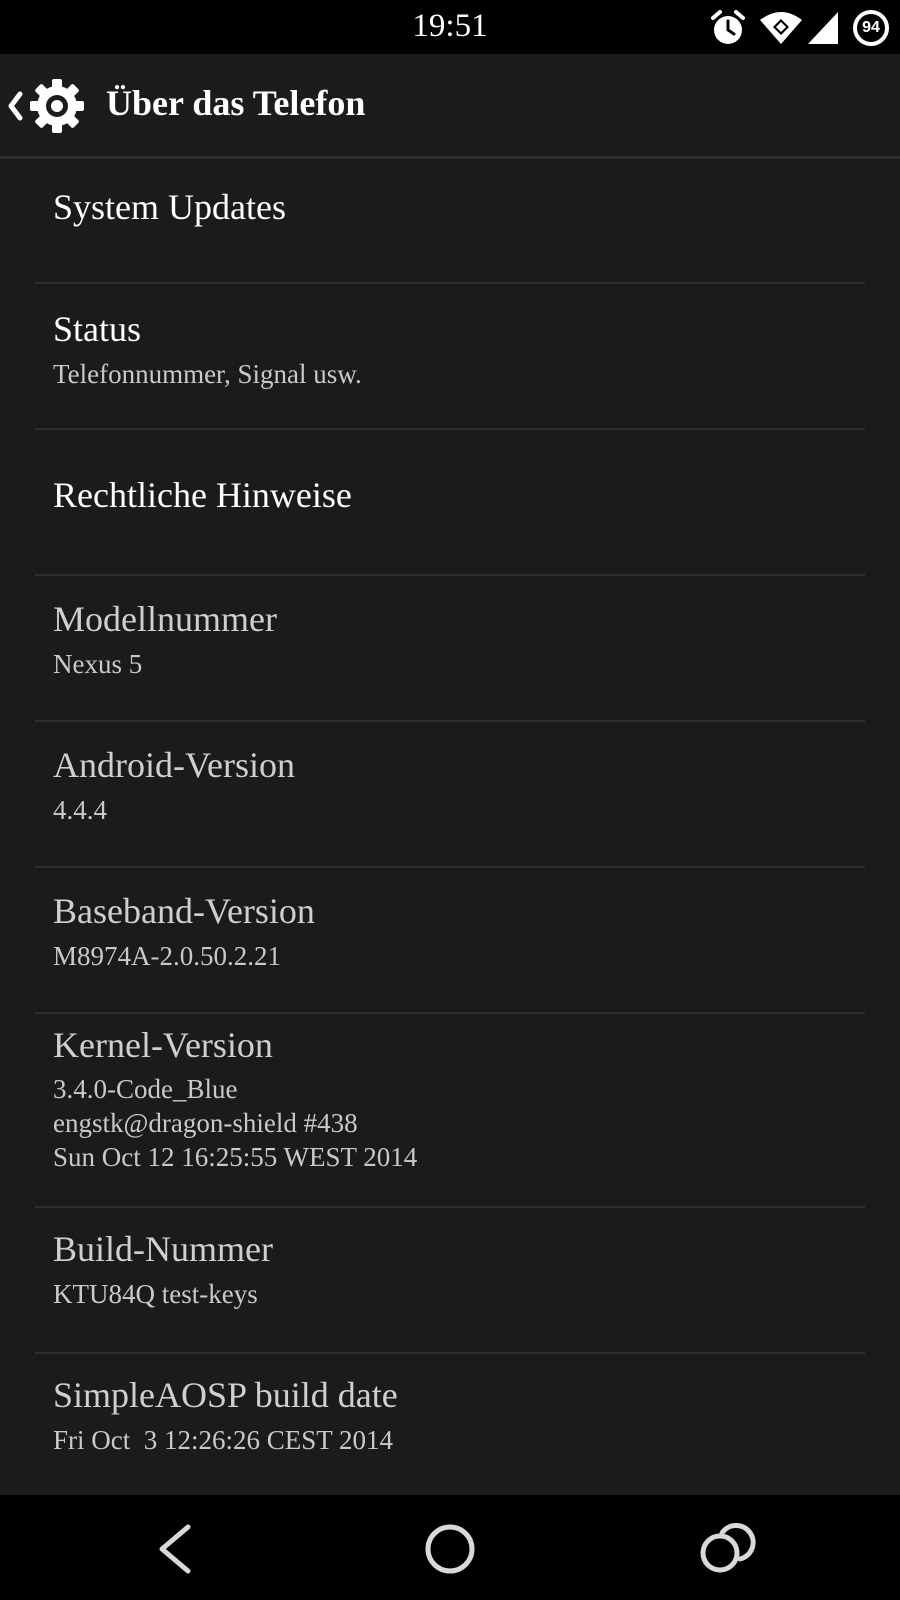 This screenshot has height=1600, width=900. I want to click on recents-icon, so click(726, 1549).